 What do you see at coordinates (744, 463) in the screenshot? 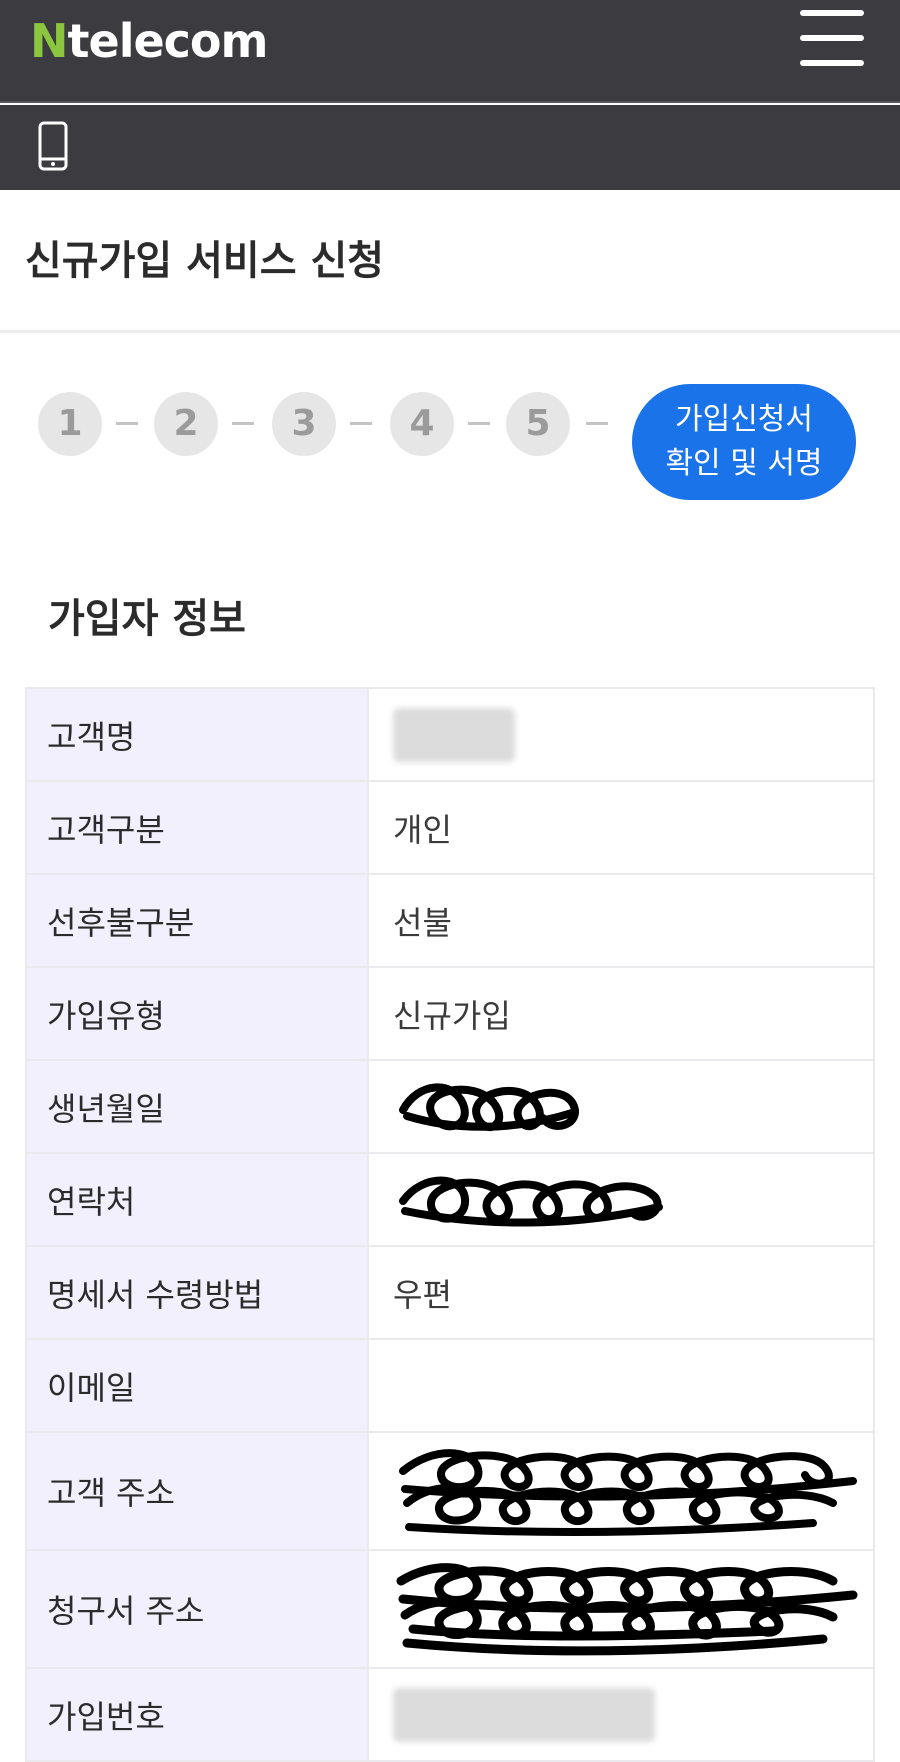
I see `step-current-line2: 확인 및 서명` at bounding box center [744, 463].